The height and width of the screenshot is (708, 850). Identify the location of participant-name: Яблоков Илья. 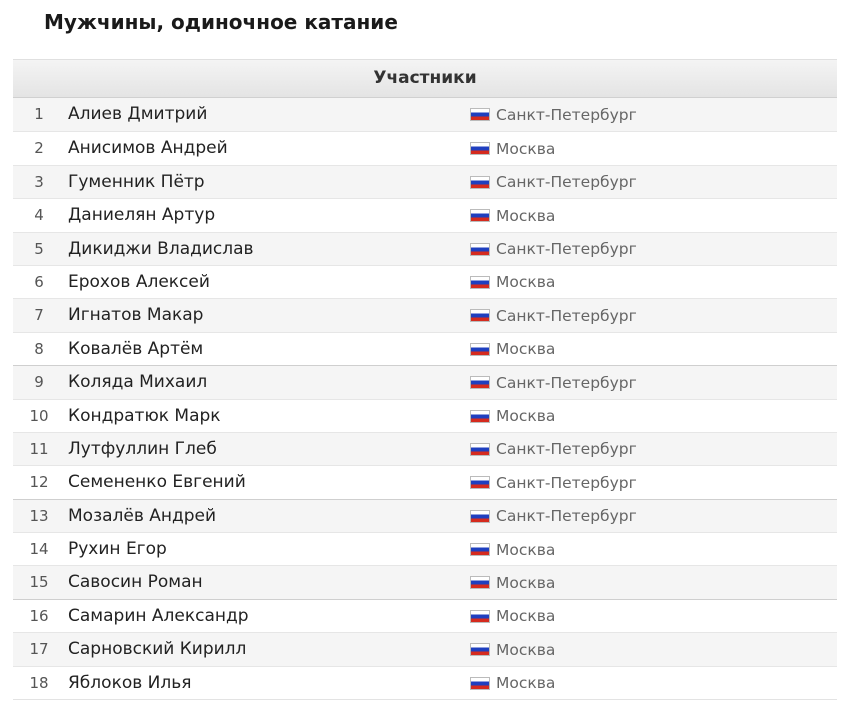
(130, 682).